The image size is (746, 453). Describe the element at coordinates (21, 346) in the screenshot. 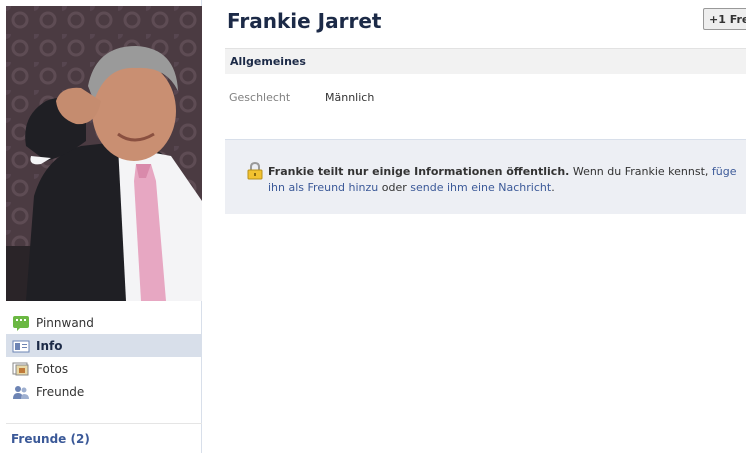

I see `info-icon` at that location.